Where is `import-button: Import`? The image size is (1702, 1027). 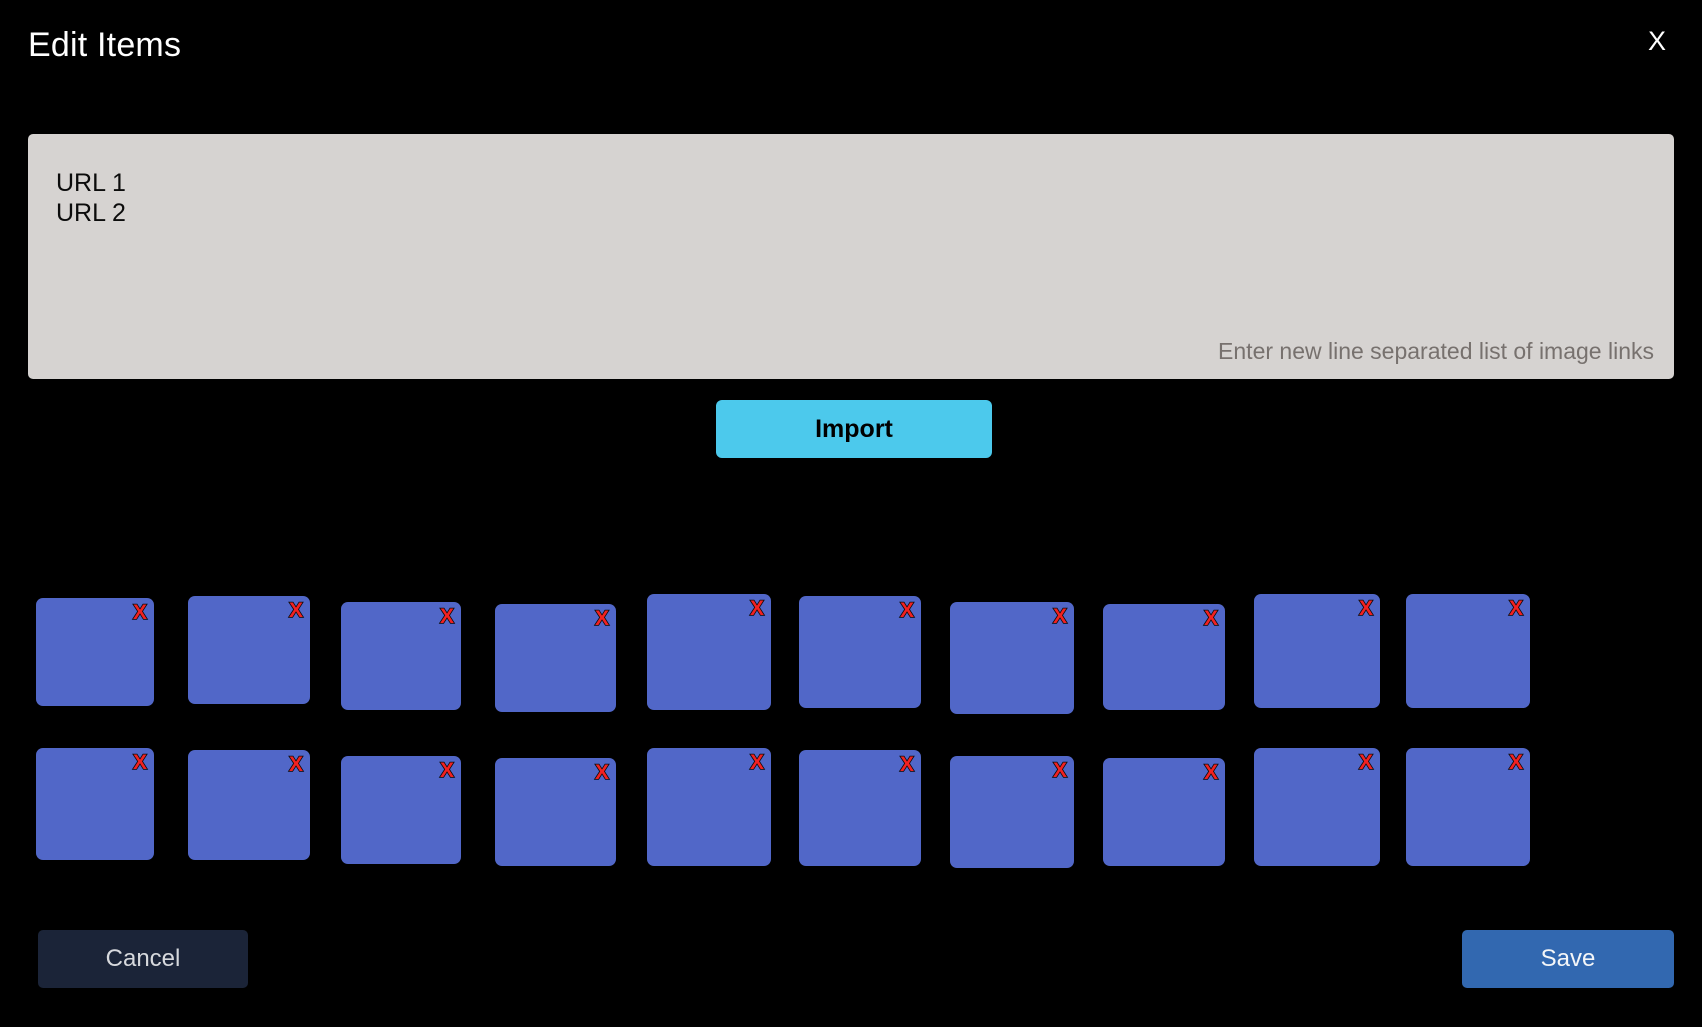 import-button: Import is located at coordinates (854, 429).